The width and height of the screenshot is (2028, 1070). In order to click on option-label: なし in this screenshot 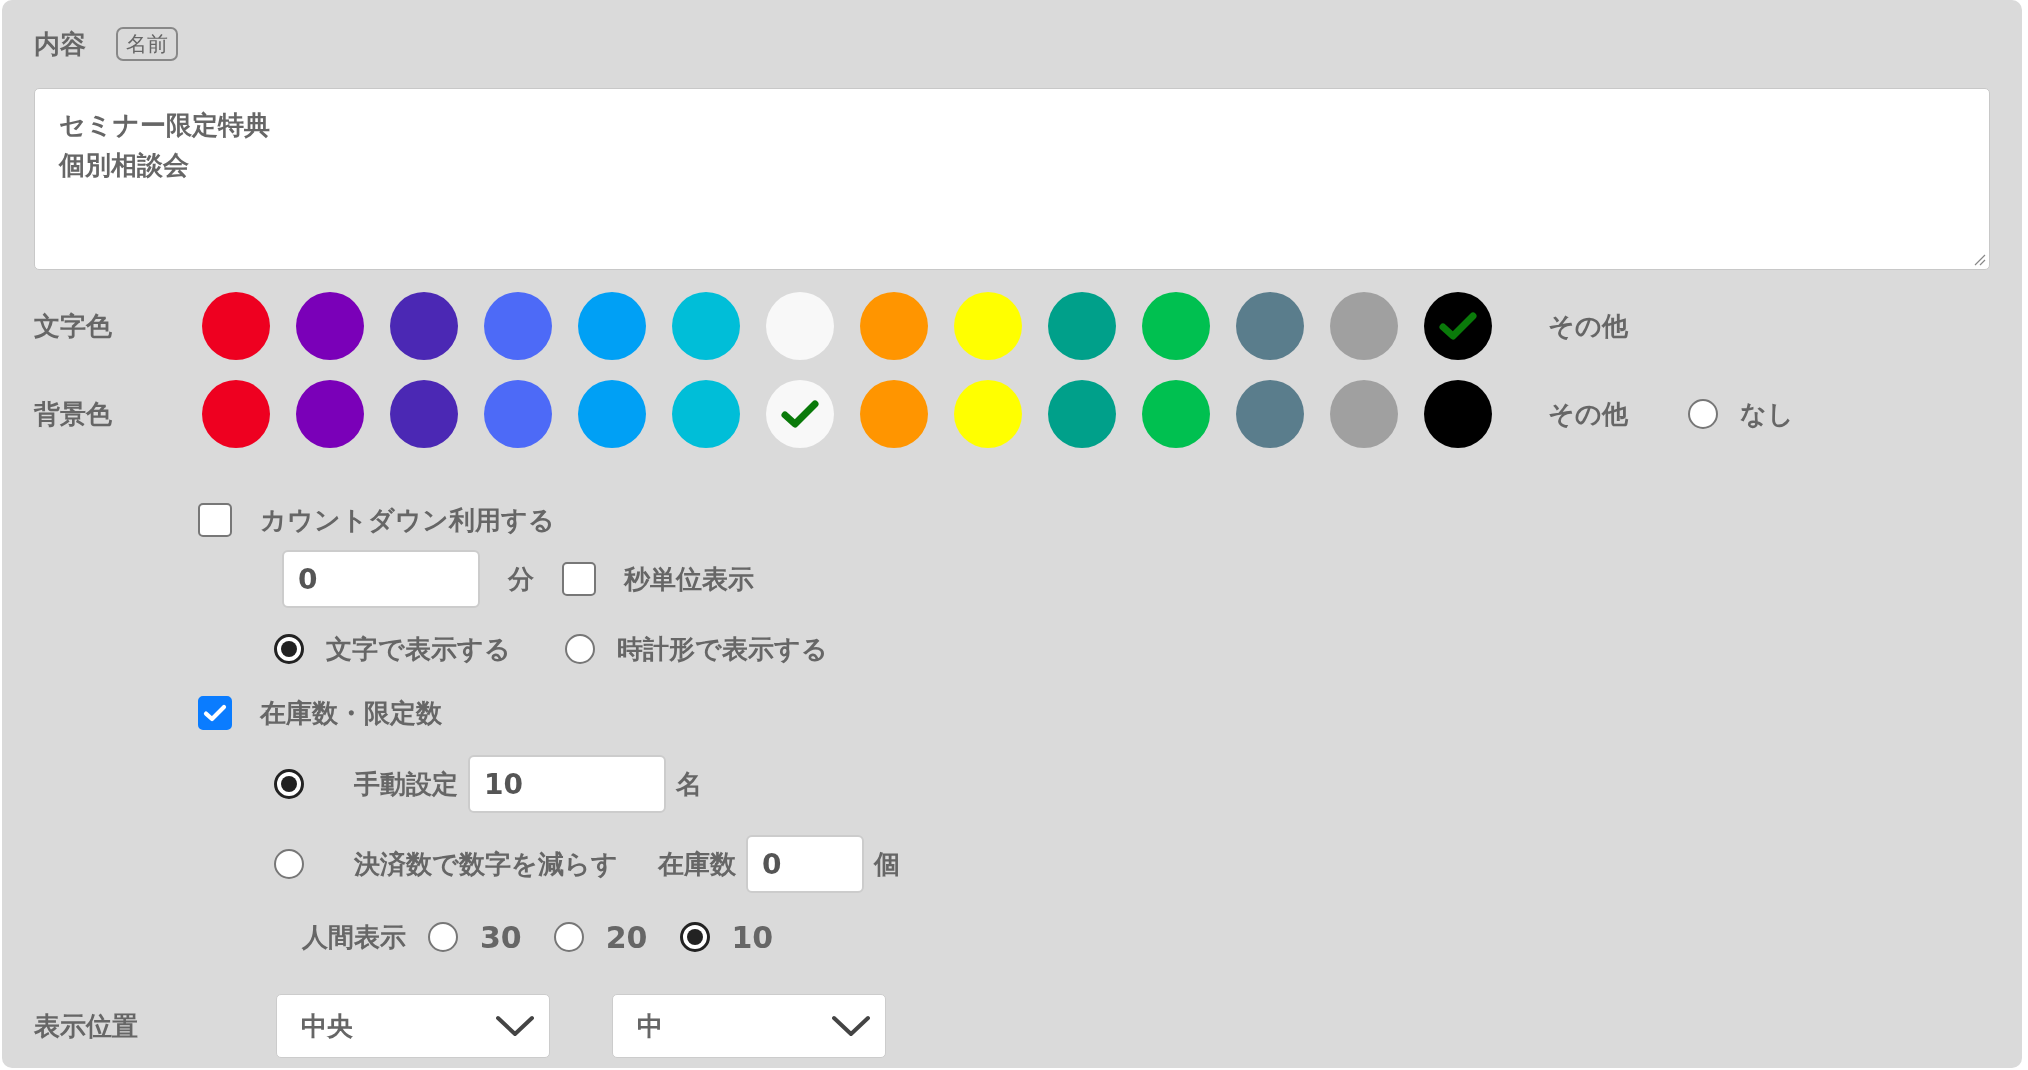, I will do `click(1767, 414)`.